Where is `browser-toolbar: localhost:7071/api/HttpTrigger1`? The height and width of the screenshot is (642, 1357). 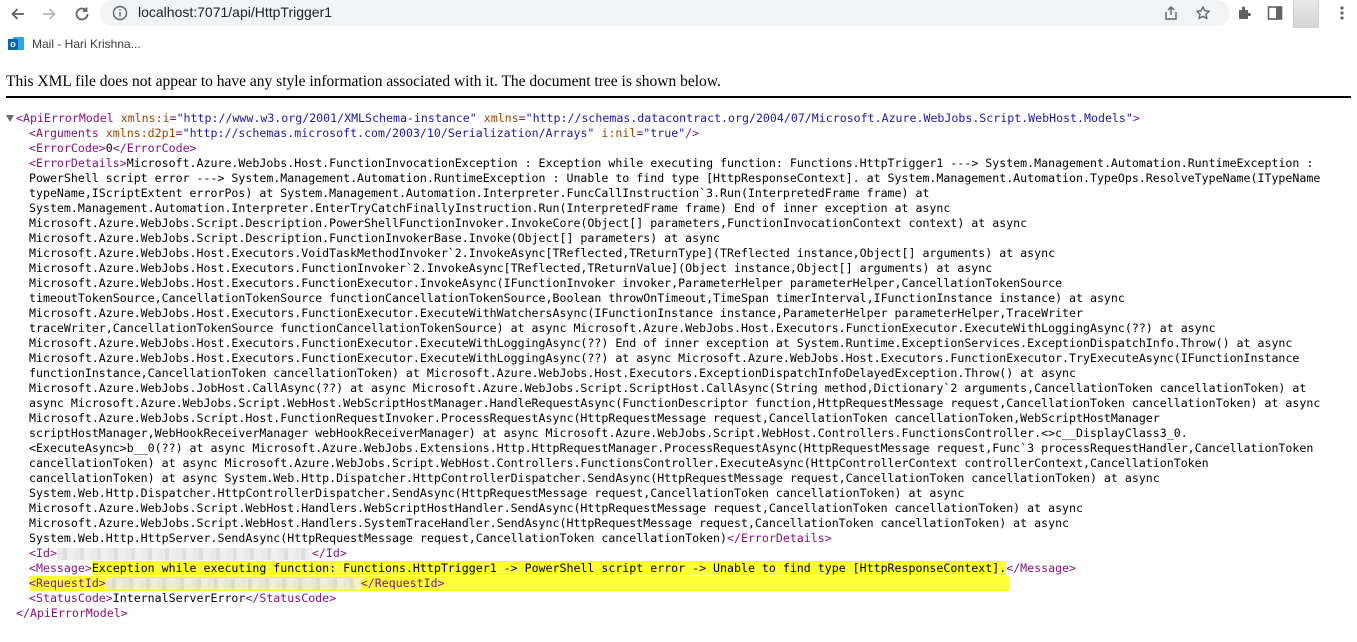 browser-toolbar: localhost:7071/api/HttpTrigger1 is located at coordinates (678, 14).